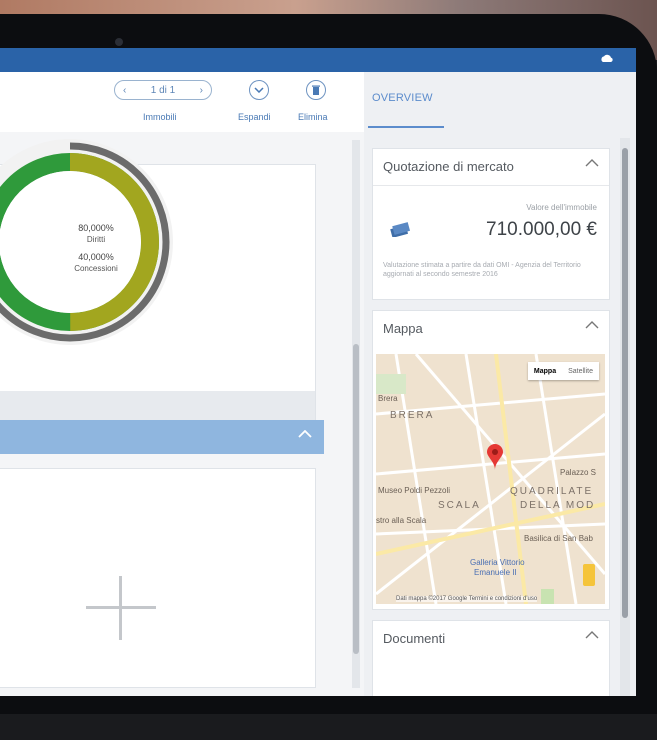 Image resolution: width=657 pixels, height=740 pixels. Describe the element at coordinates (254, 117) in the screenshot. I see `expand-button: Espandi` at that location.